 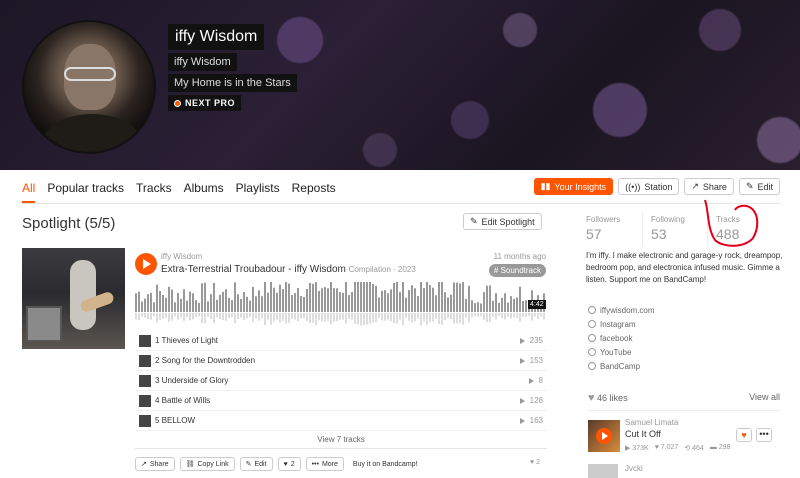 I want to click on track-uploader: iffy Wisdom, so click(x=181, y=256).